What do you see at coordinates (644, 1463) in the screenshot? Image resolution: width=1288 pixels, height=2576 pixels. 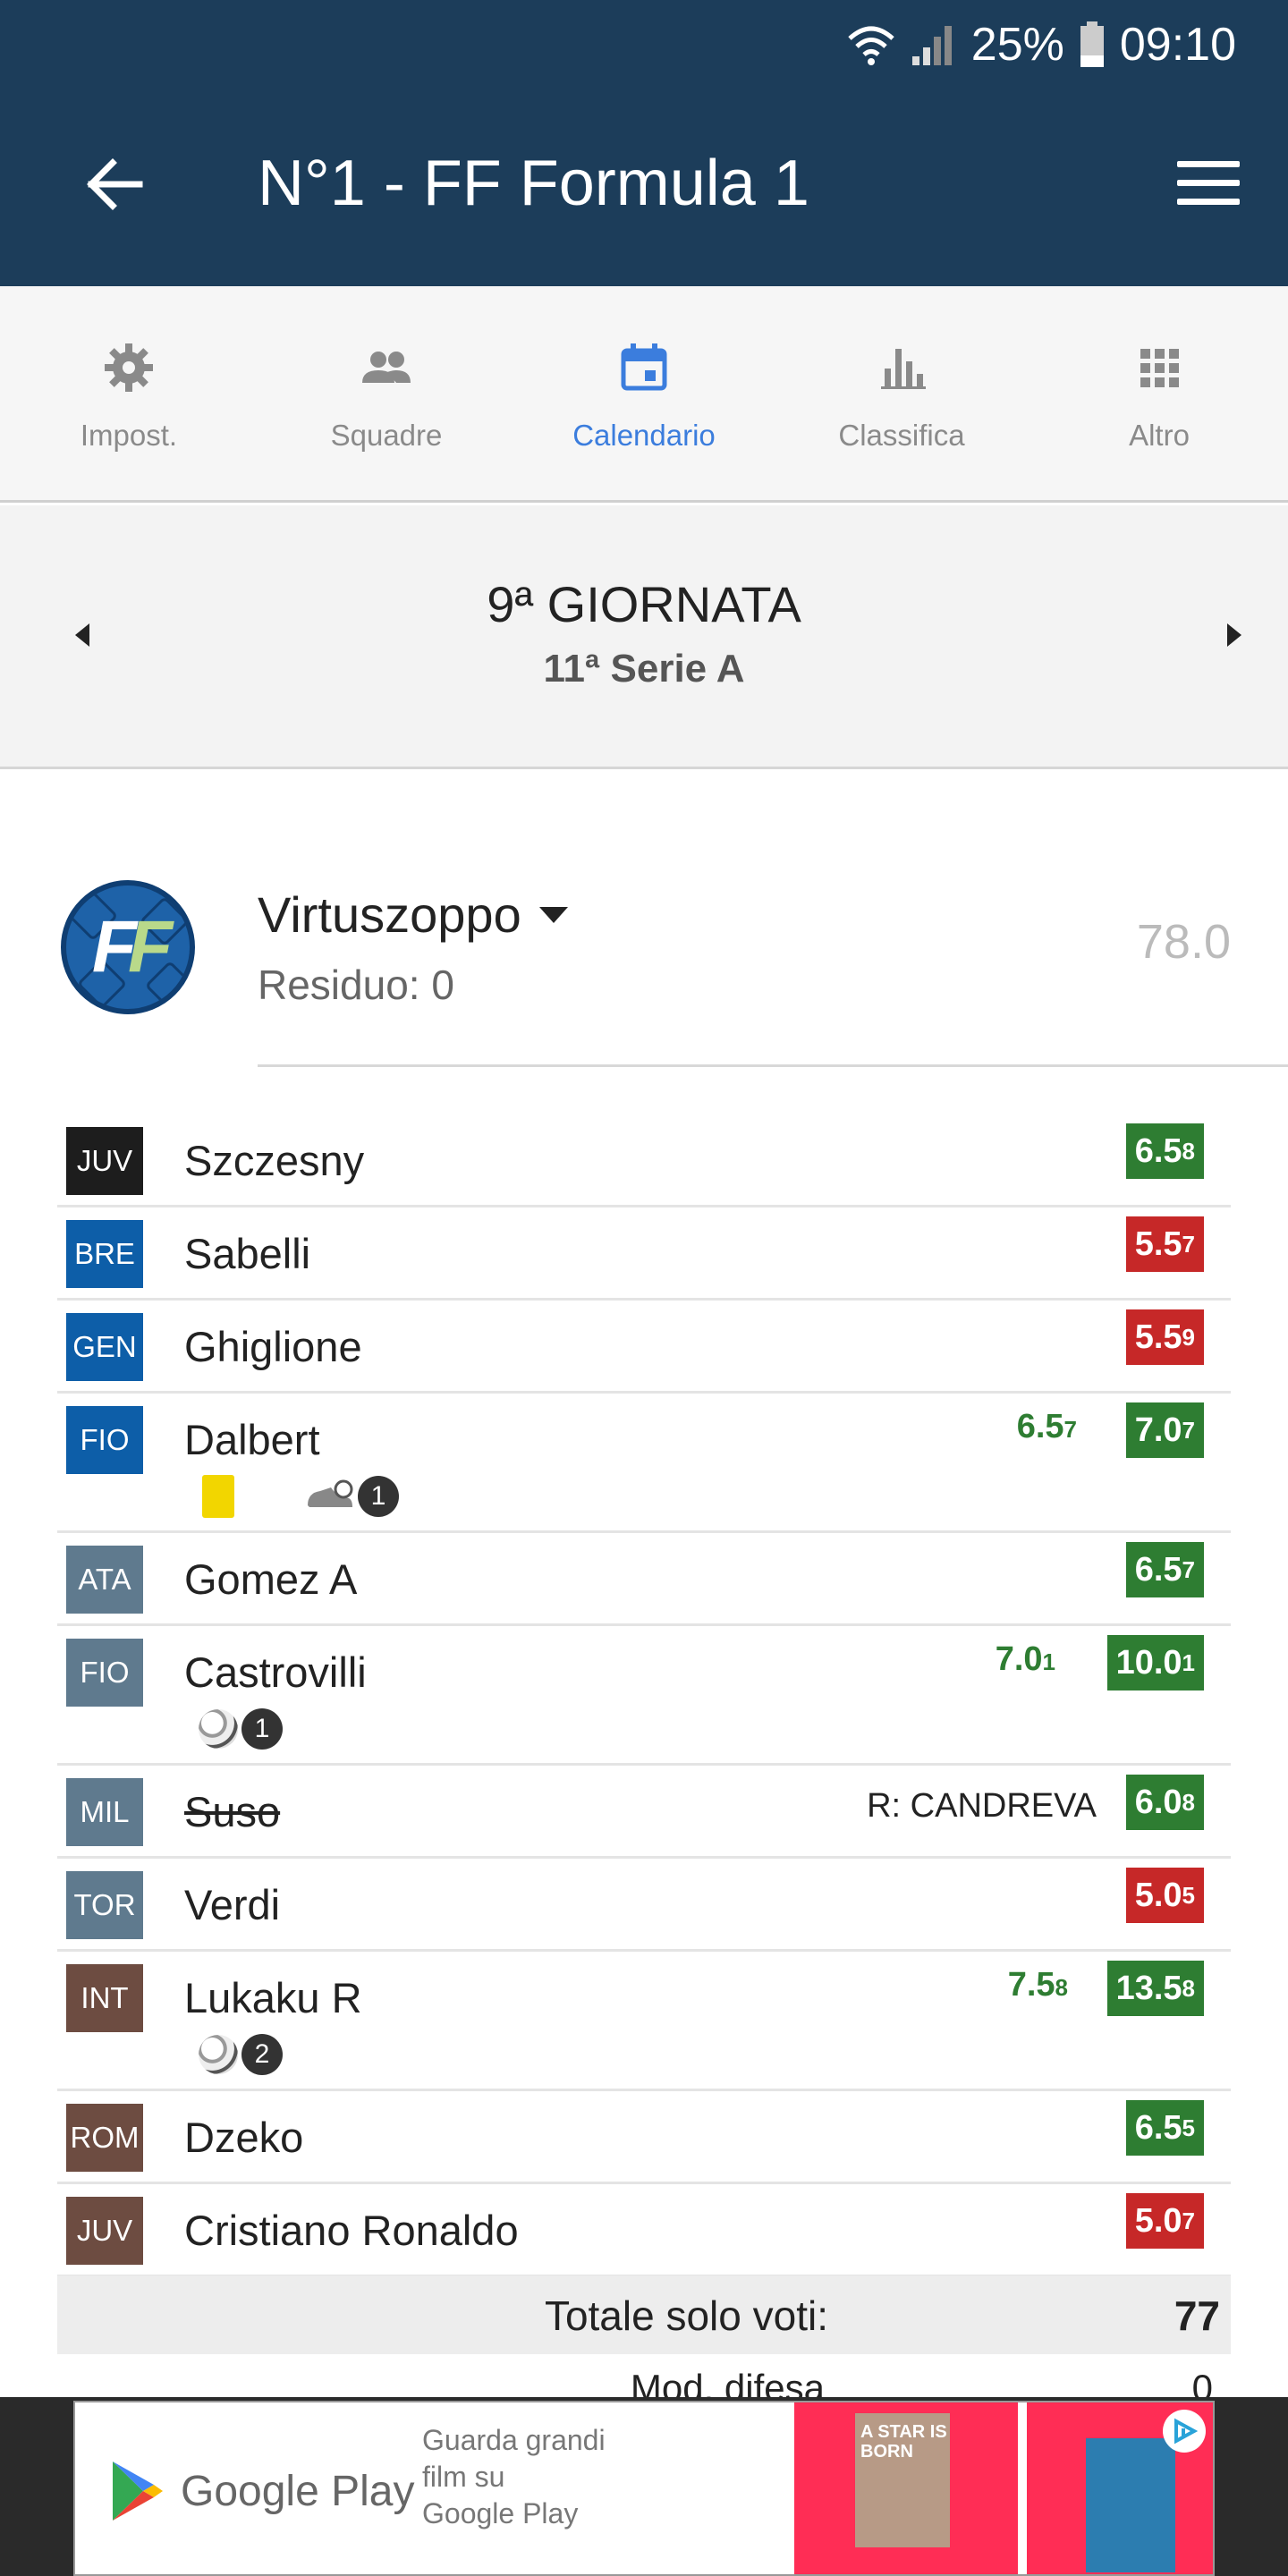 I see `player-row: FIO Dalbert 6.57 7.0 7 1` at bounding box center [644, 1463].